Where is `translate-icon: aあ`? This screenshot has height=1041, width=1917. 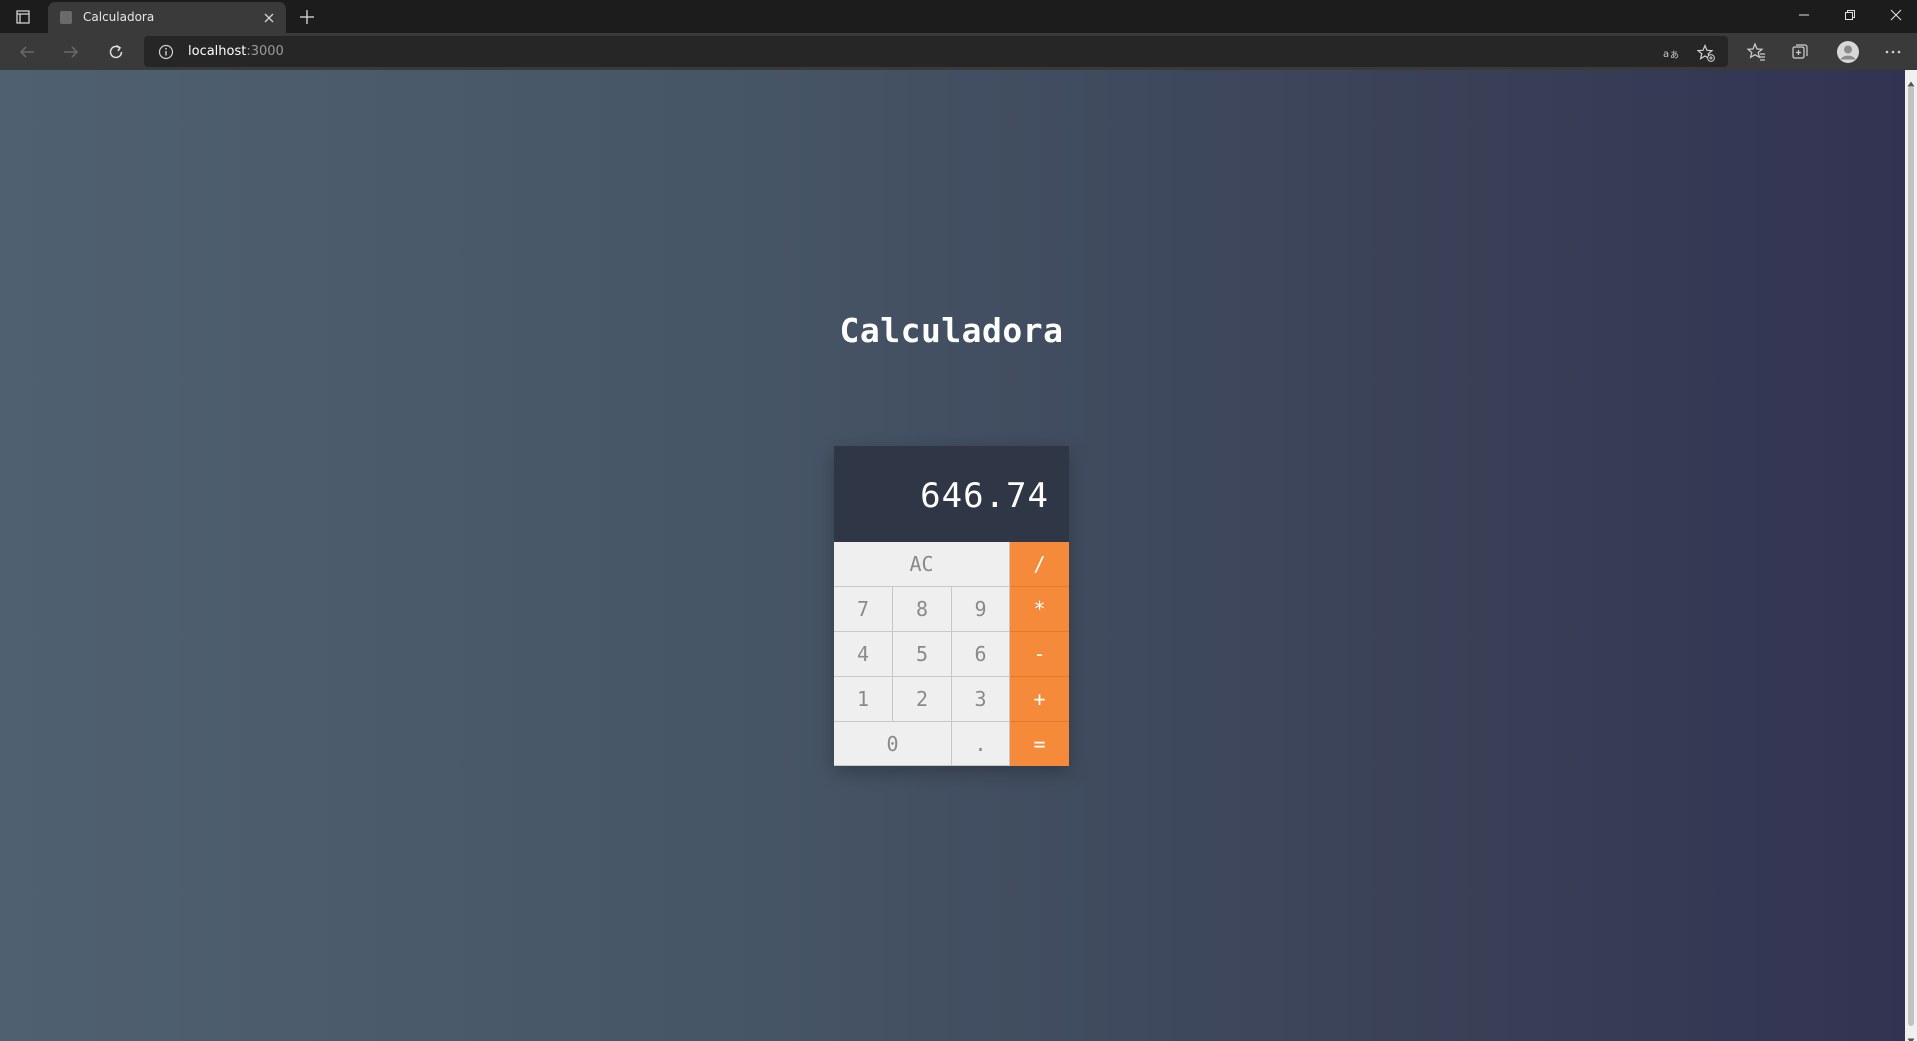
translate-icon: aあ is located at coordinates (1671, 53).